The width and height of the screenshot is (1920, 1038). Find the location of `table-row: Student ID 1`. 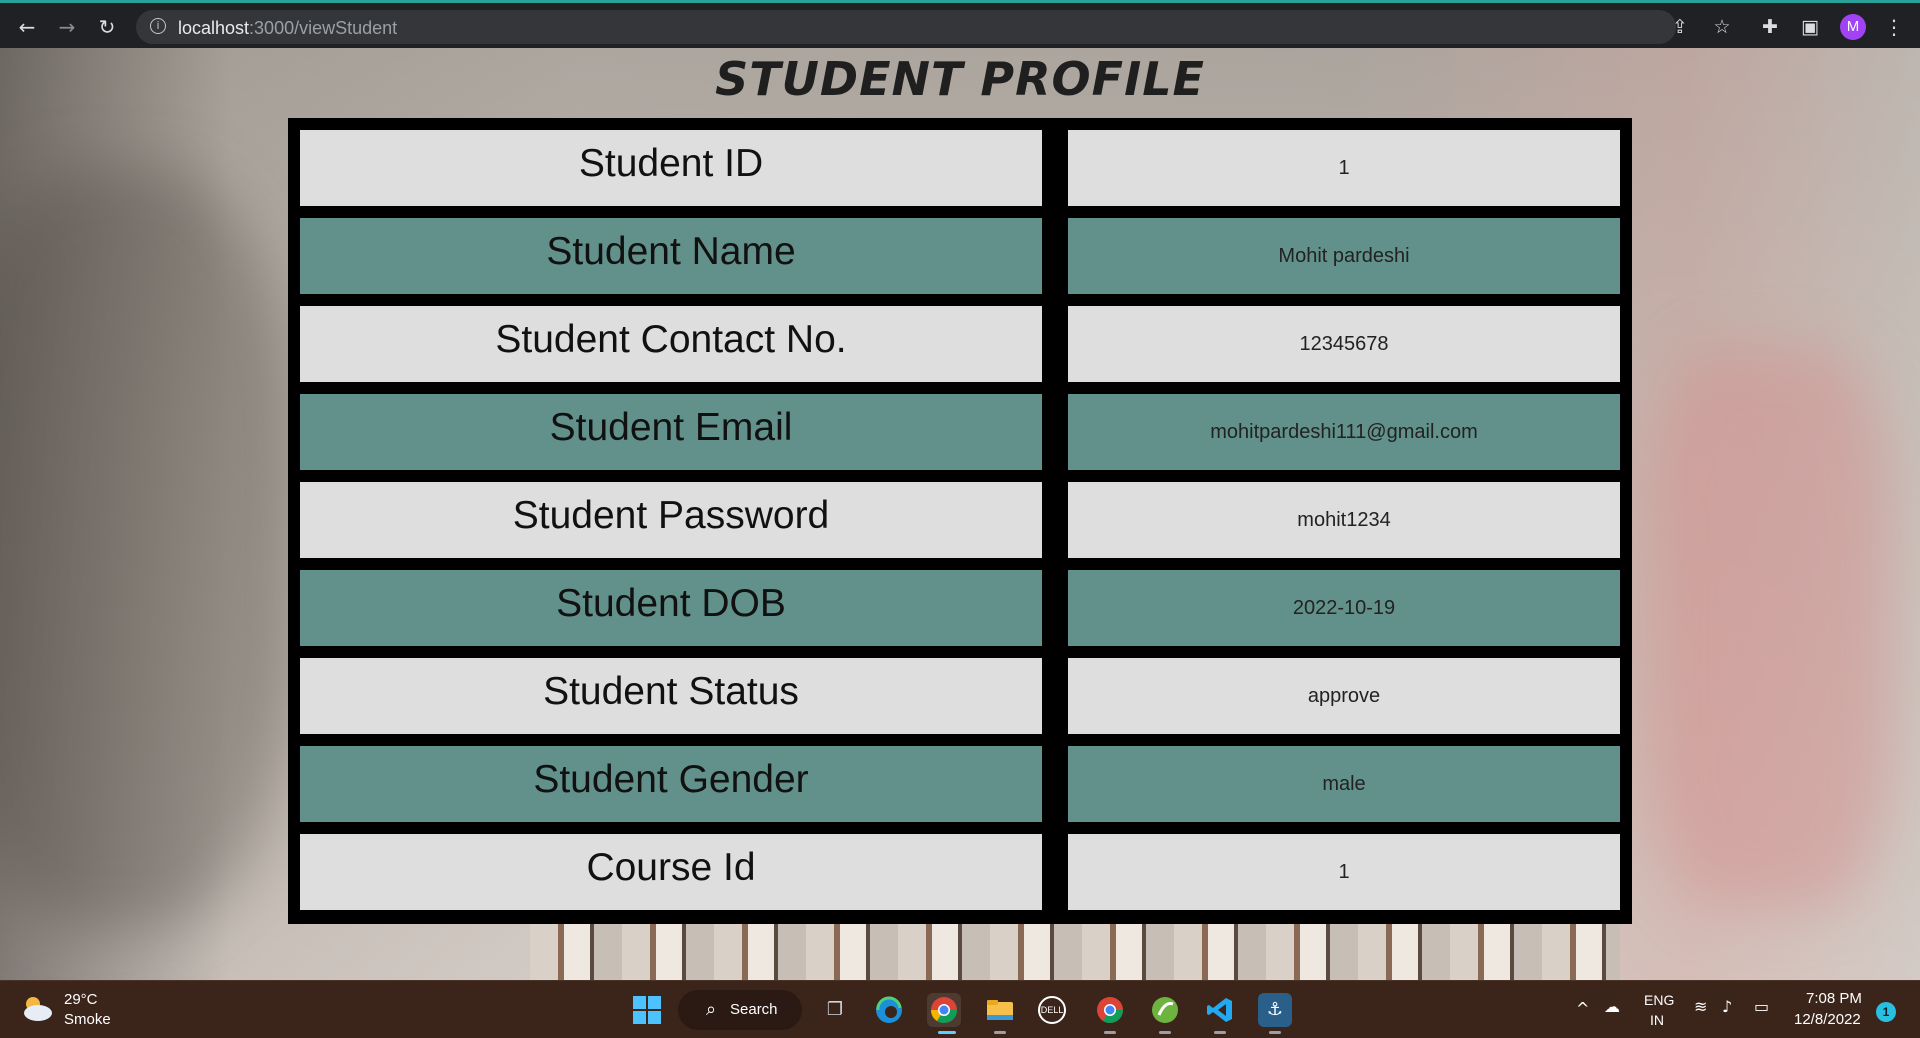

table-row: Student ID 1 is located at coordinates (960, 168).